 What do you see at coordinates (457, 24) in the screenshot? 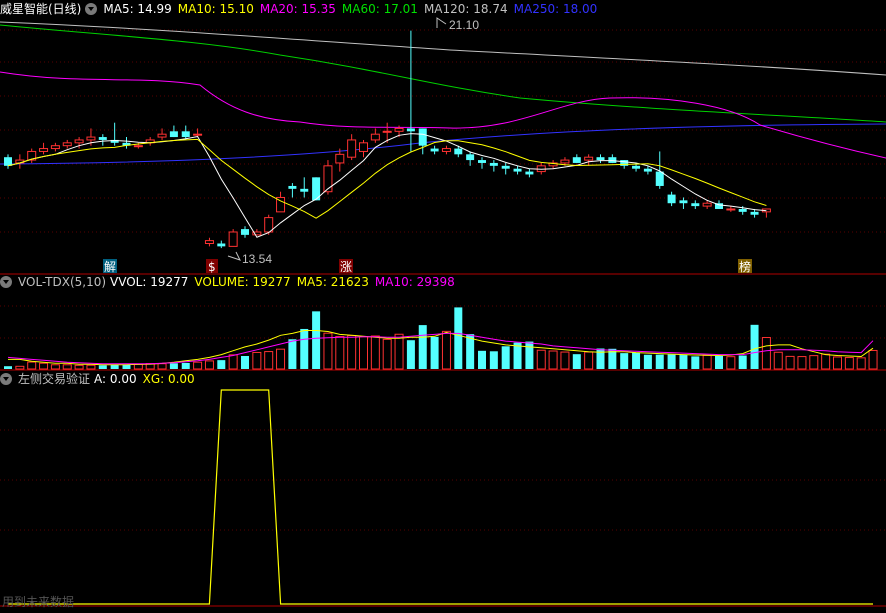
I see `high-annotation: 21.10` at bounding box center [457, 24].